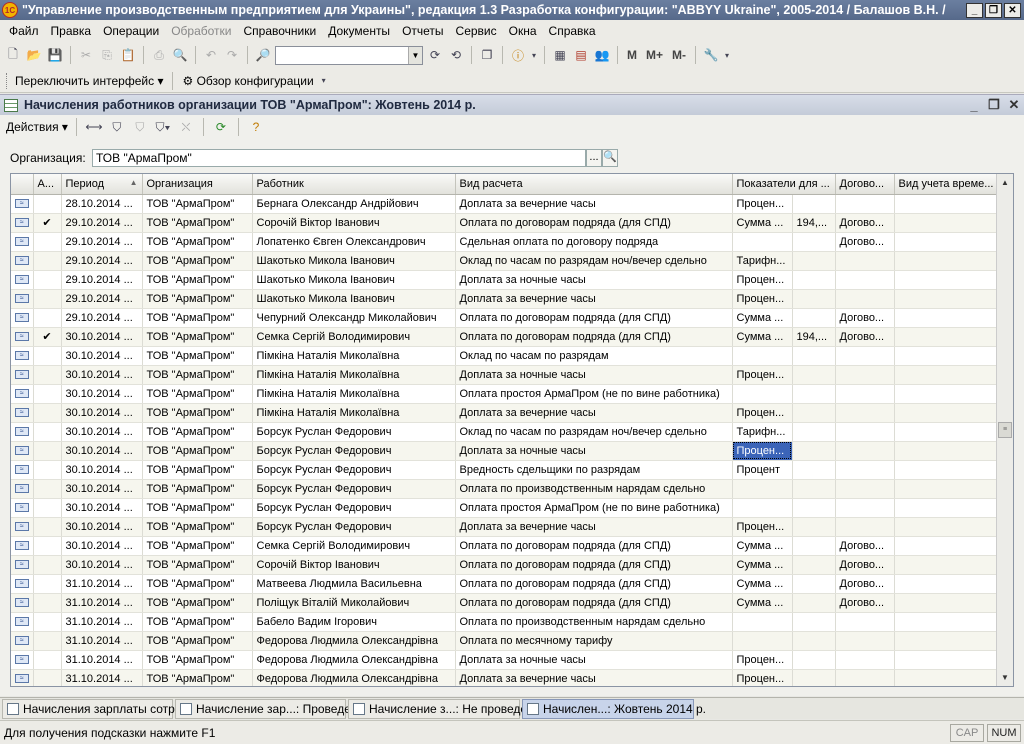 The width and height of the screenshot is (1024, 744). Describe the element at coordinates (140, 127) in the screenshot. I see `filter-by-value-icon: ⛉` at that location.